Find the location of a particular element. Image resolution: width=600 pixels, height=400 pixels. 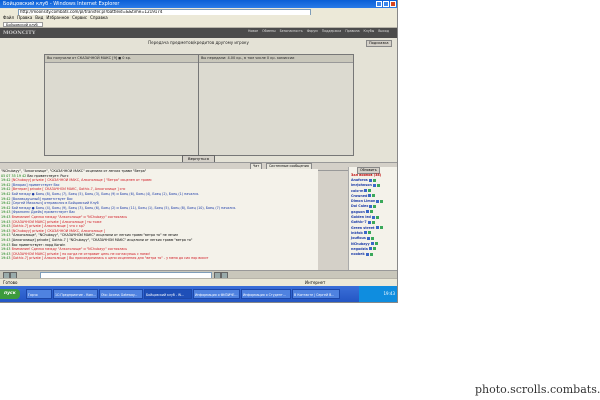

menu-item-help: Справка is located at coordinates (99, 17).